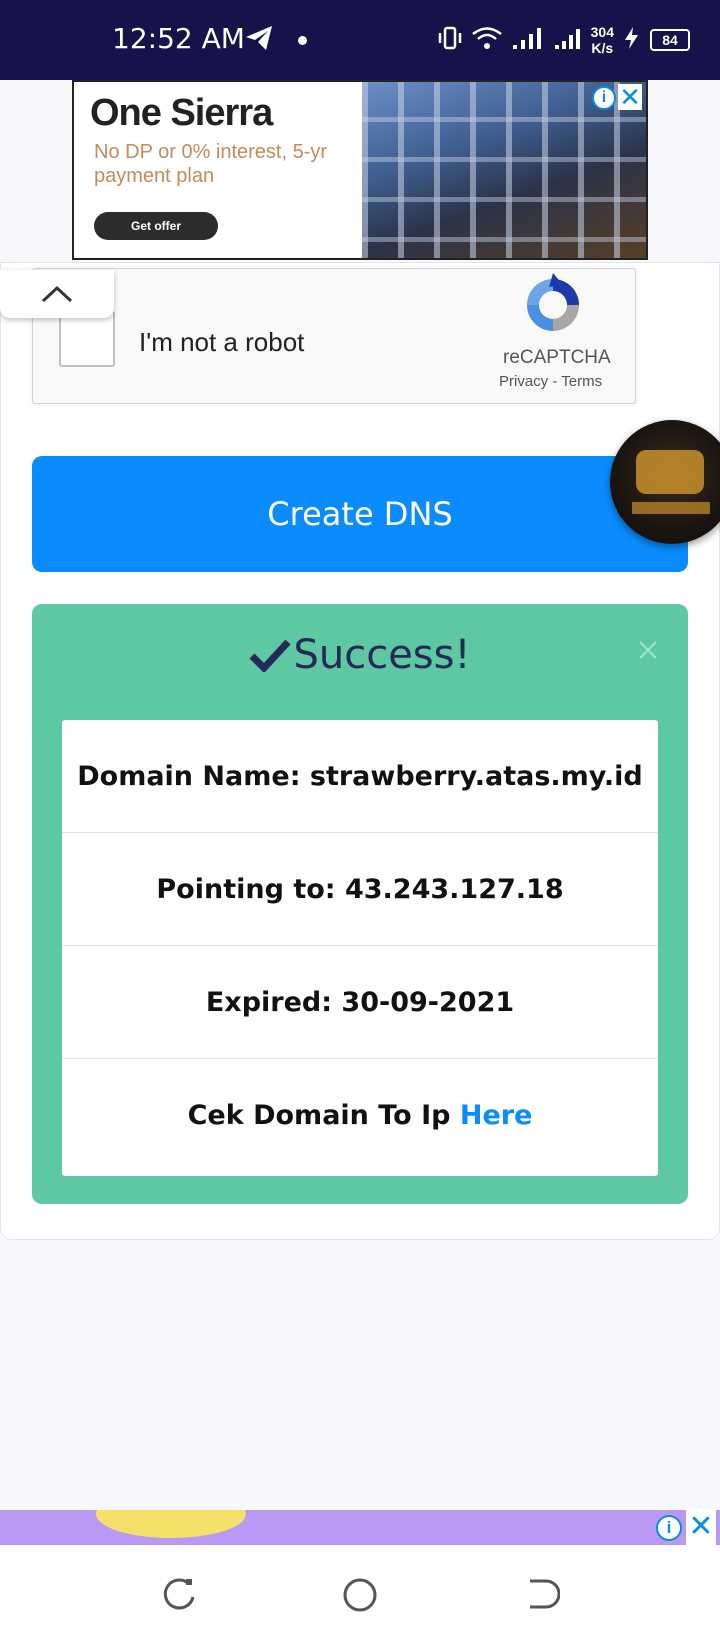  What do you see at coordinates (670, 40) in the screenshot?
I see `battery-level: 84` at bounding box center [670, 40].